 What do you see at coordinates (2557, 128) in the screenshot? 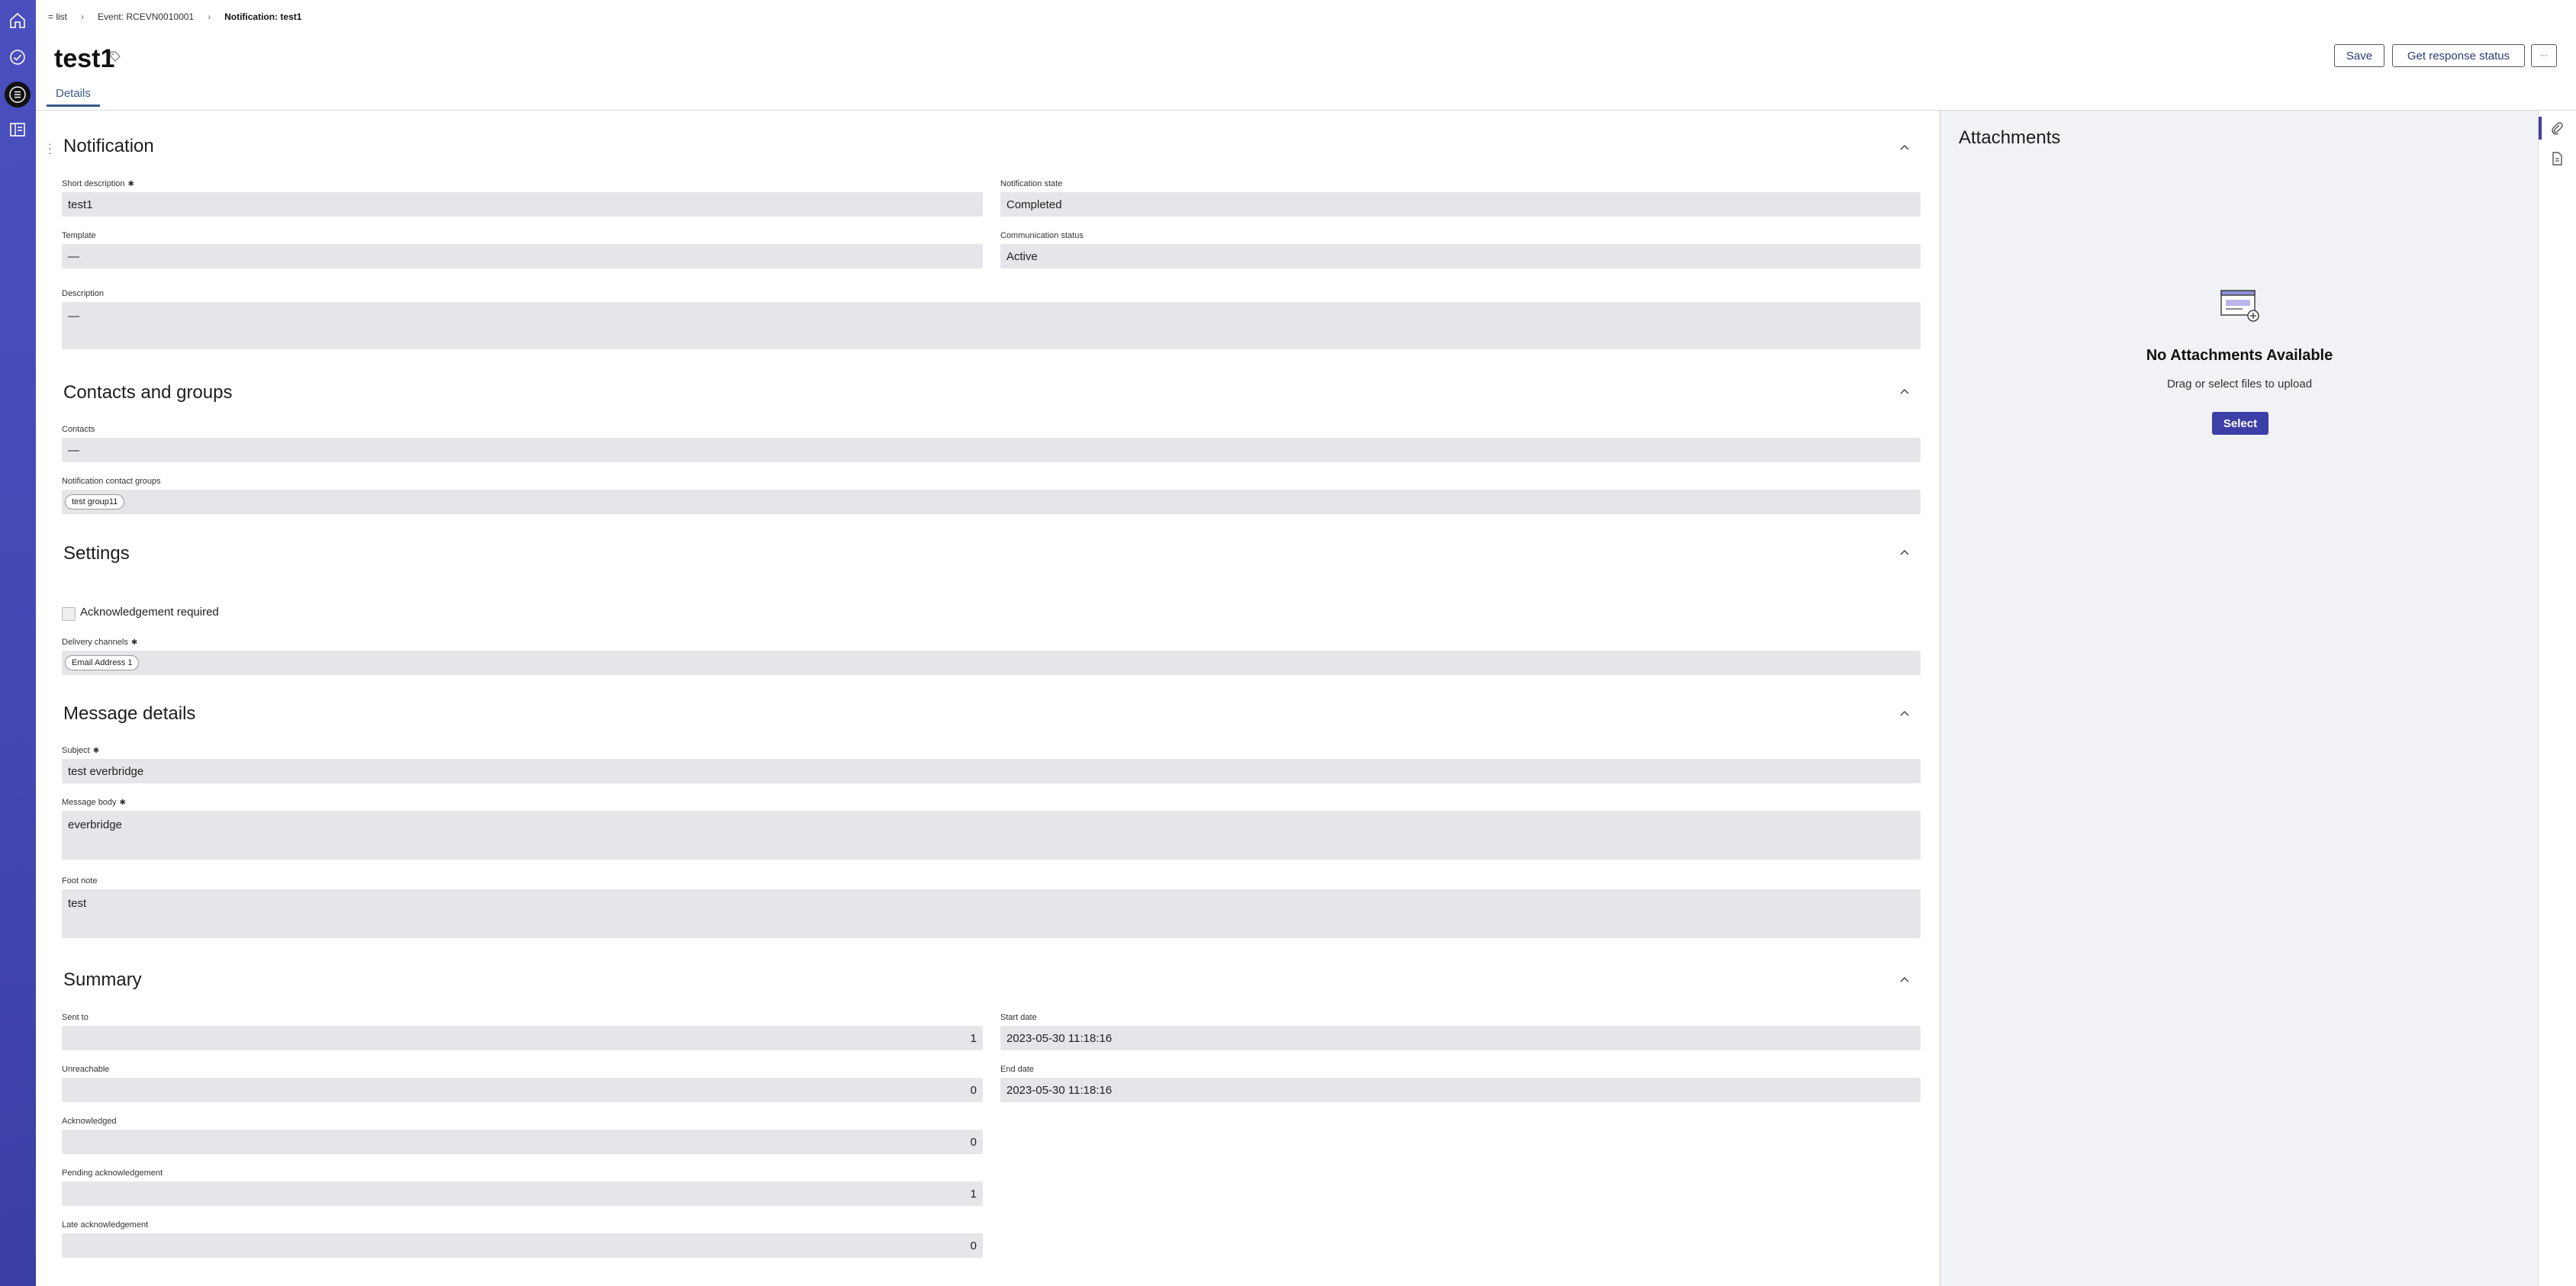
I see `paperclip-icon` at bounding box center [2557, 128].